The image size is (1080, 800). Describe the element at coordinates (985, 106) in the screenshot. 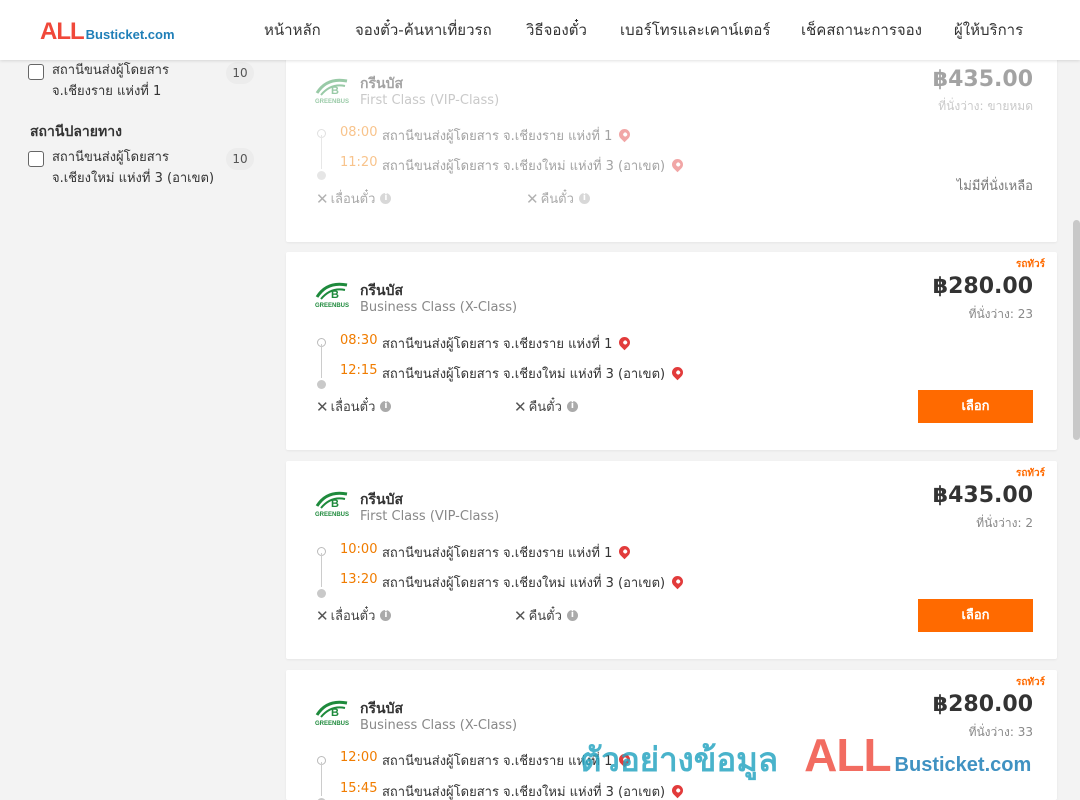

I see `seats-available: ที่นั่งว่าง: ขายหมด` at that location.